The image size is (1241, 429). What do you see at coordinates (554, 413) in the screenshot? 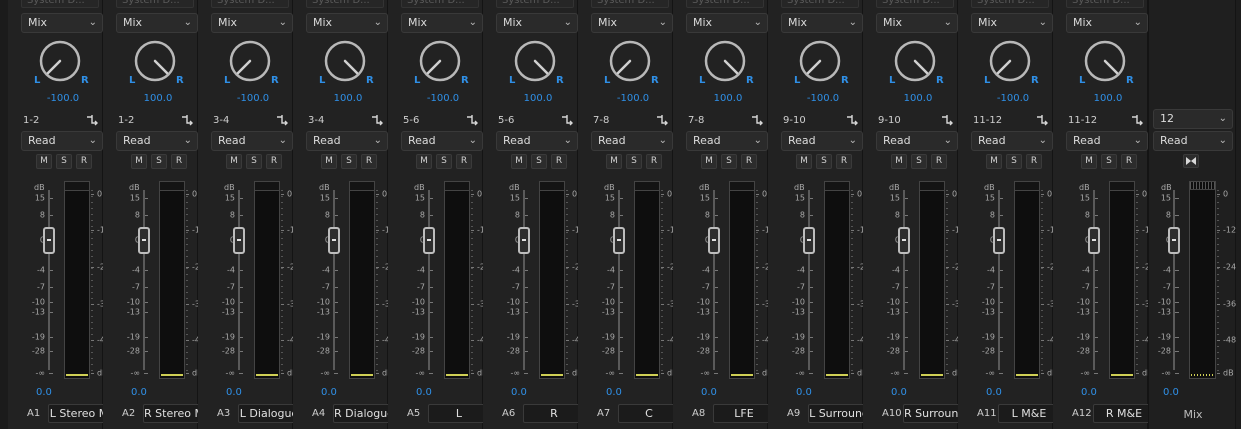
I see `track-name-field: R` at bounding box center [554, 413].